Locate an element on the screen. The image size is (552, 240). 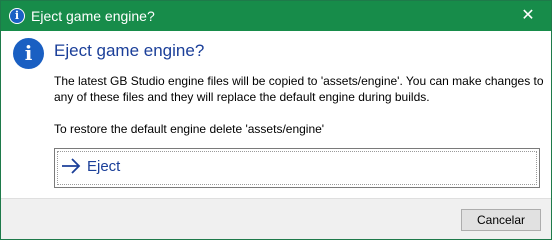
arrow-right-icon is located at coordinates (71, 166).